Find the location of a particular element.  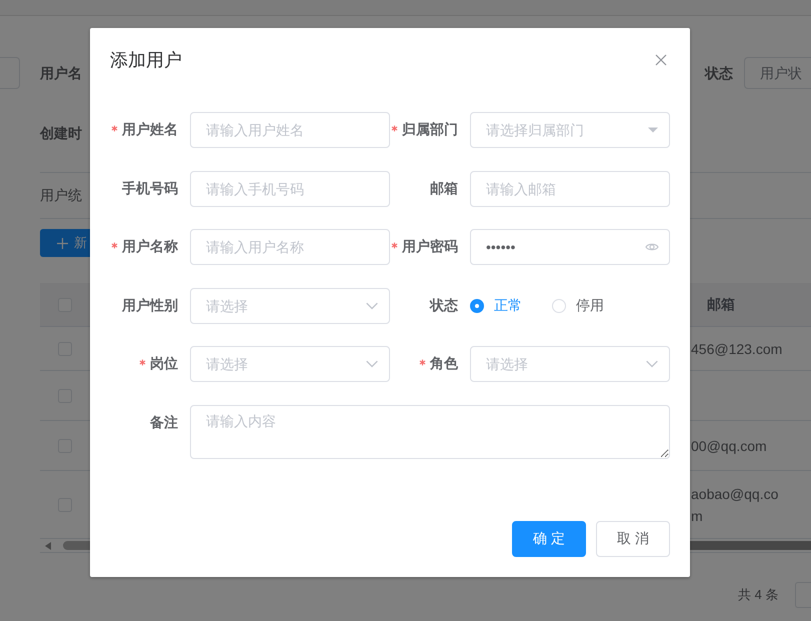

section-title: 用户统 is located at coordinates (61, 195).